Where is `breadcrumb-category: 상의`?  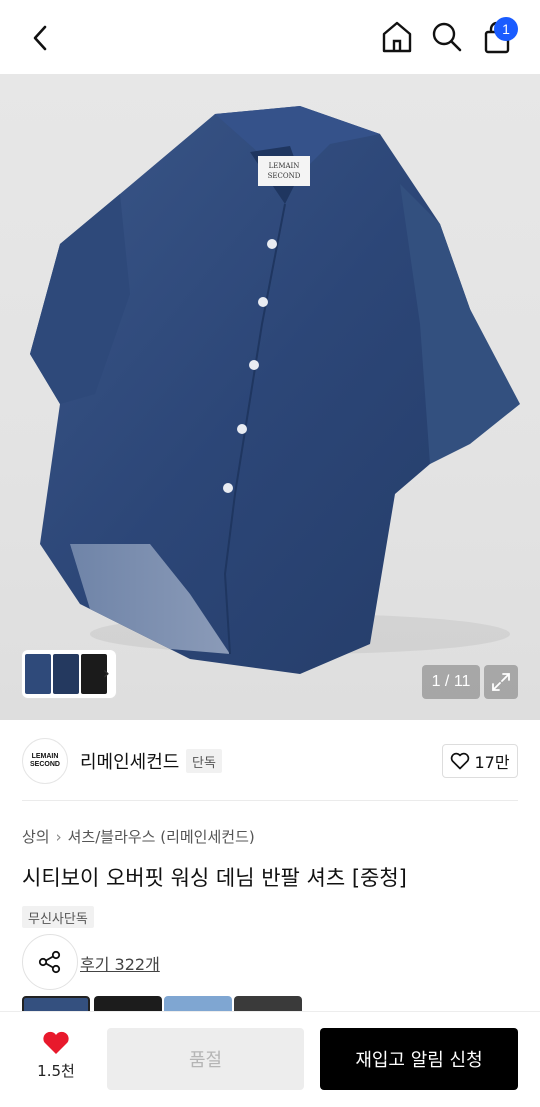 breadcrumb-category: 상의 is located at coordinates (36, 836).